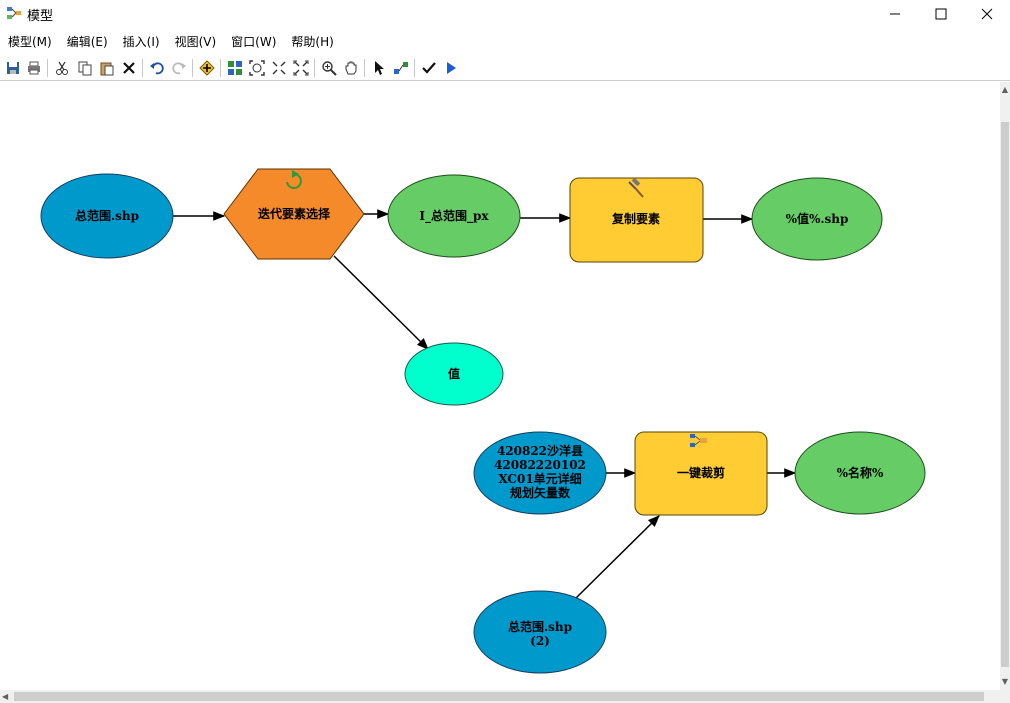 The height and width of the screenshot is (703, 1010). Describe the element at coordinates (29, 41) in the screenshot. I see `menu-model: 模型(M)` at that location.